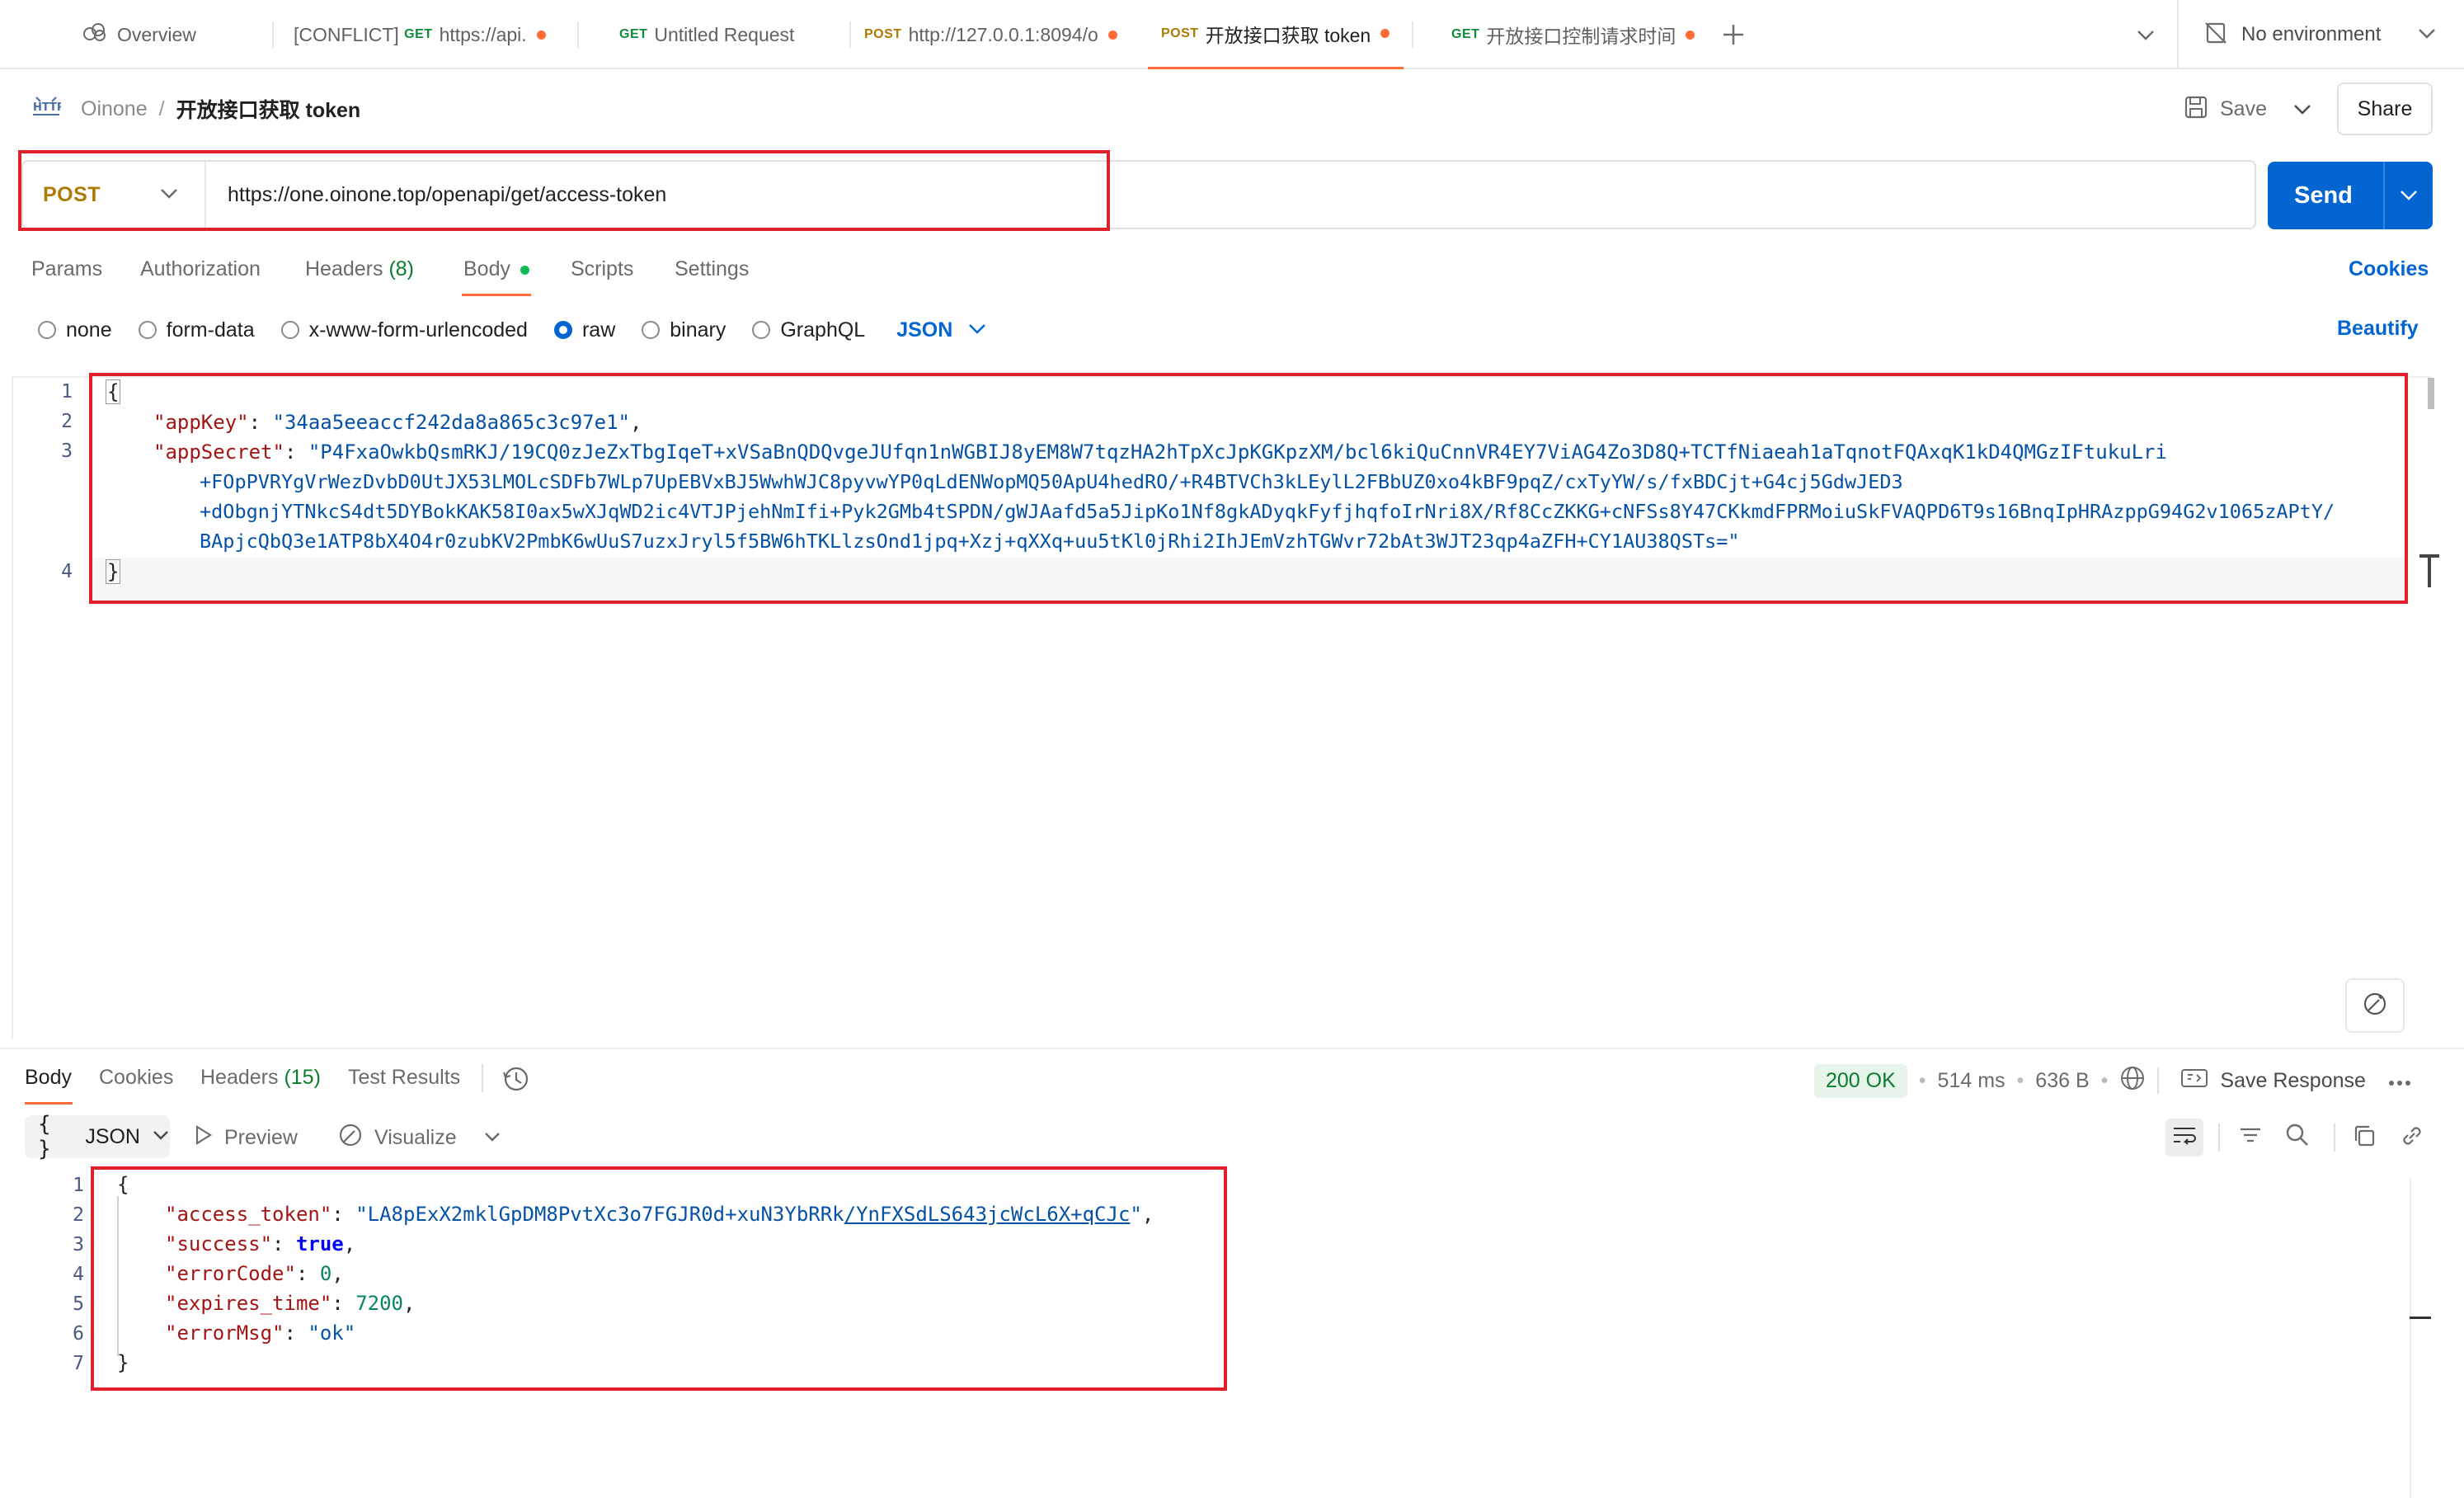 This screenshot has height=1498, width=2464. I want to click on breadcrumb-collection: Oinone, so click(114, 109).